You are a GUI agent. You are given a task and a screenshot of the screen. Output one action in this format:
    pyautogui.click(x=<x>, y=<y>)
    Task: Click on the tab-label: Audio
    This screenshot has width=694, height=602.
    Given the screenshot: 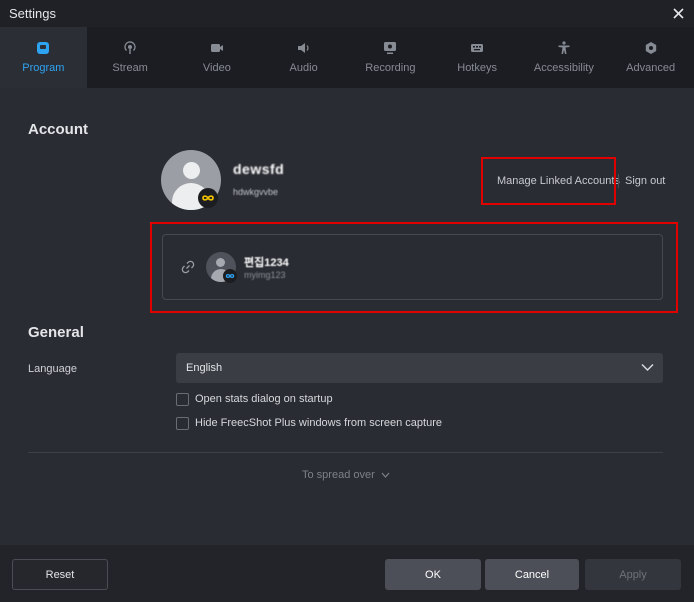 What is the action you would take?
    pyautogui.click(x=303, y=68)
    